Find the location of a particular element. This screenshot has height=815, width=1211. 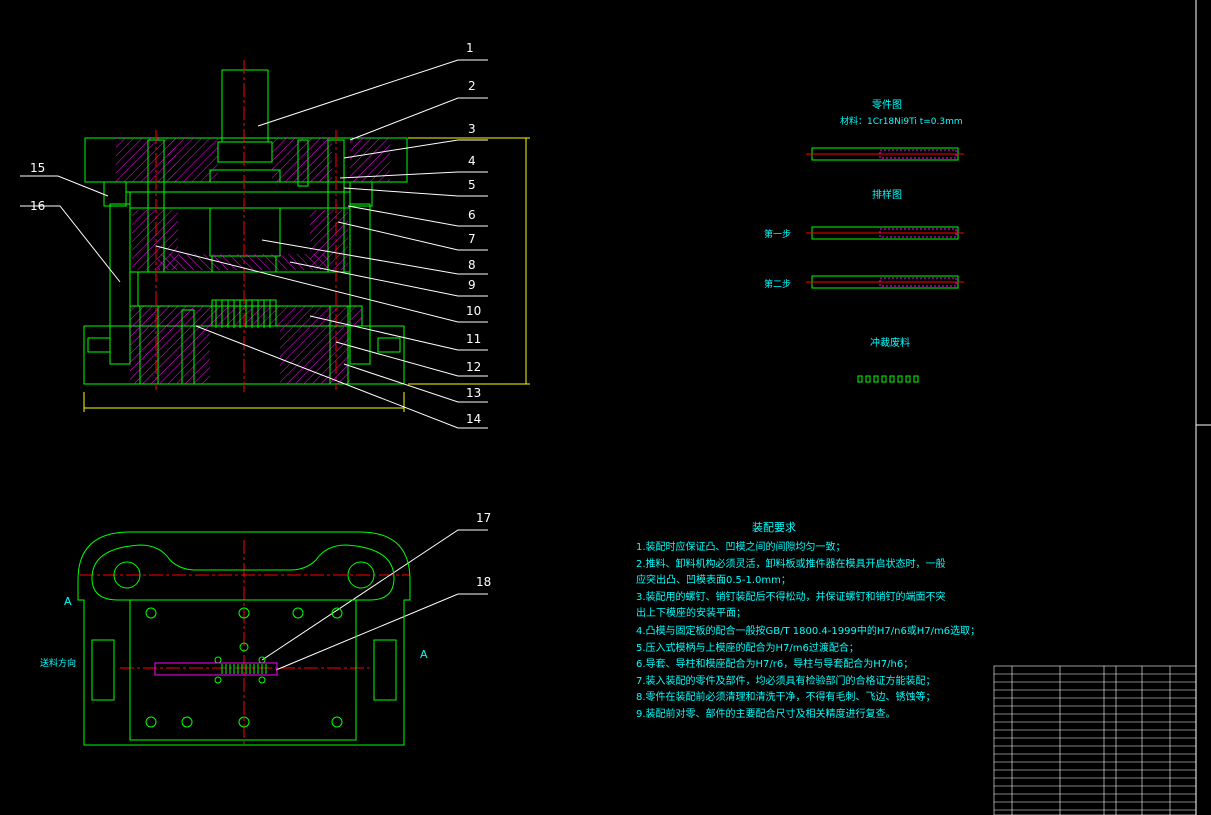

part-number-7: 7 is located at coordinates (472, 239).